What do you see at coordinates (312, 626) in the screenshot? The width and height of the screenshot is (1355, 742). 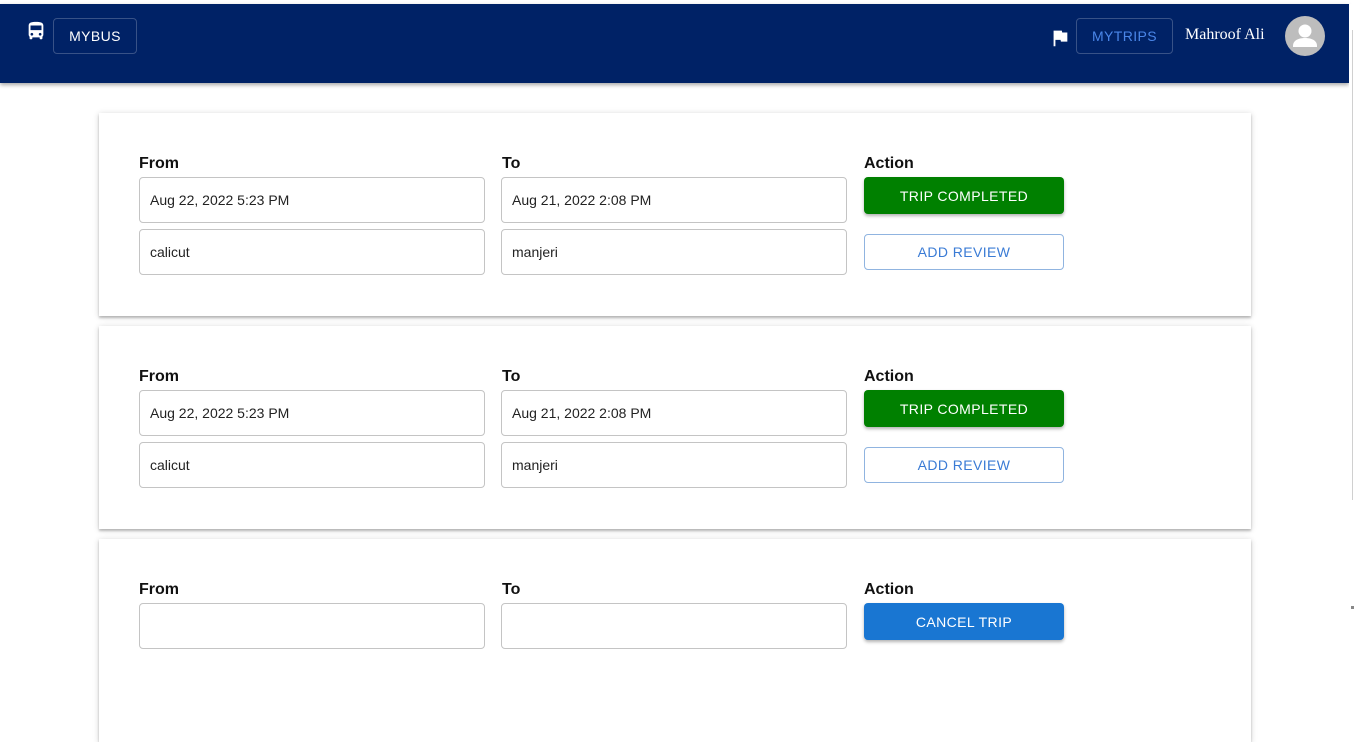 I see `from-time-field` at bounding box center [312, 626].